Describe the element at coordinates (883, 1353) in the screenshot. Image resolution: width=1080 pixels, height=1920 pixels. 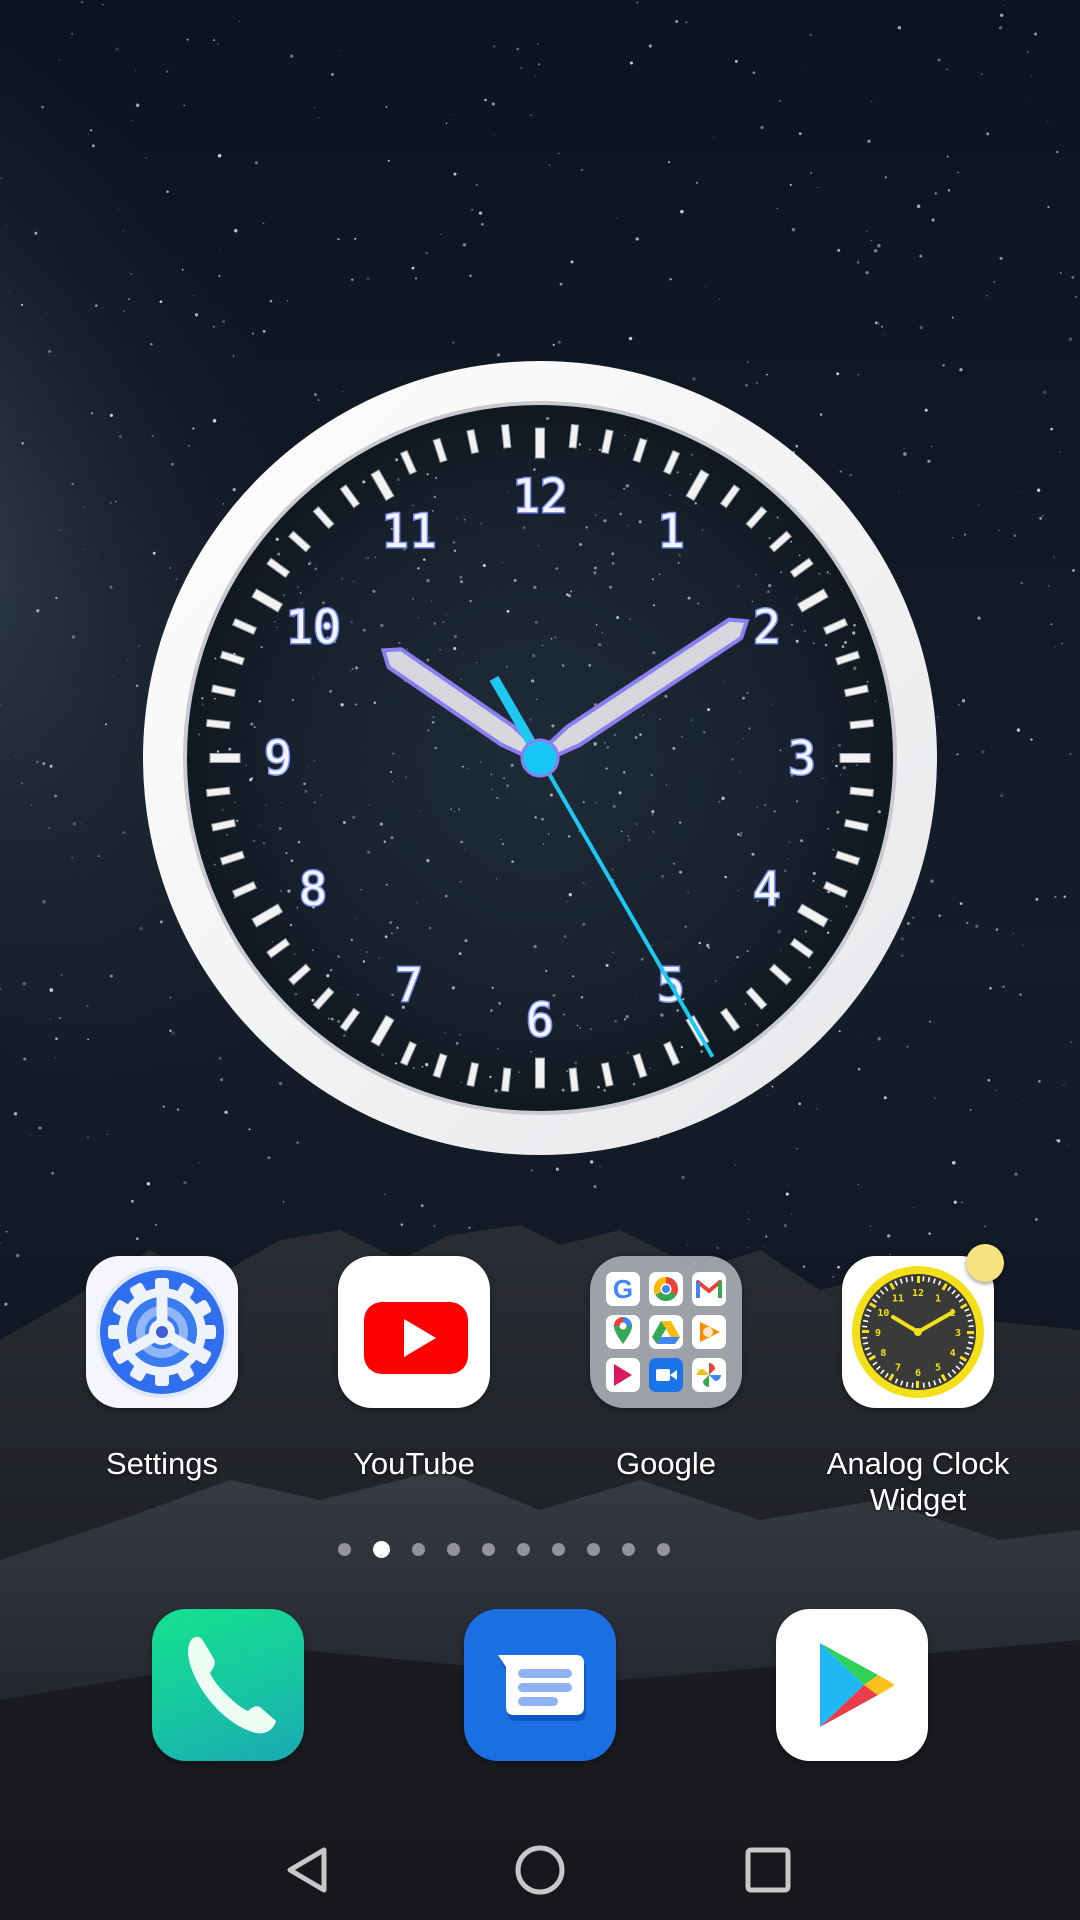
I see `svg-text: 8` at that location.